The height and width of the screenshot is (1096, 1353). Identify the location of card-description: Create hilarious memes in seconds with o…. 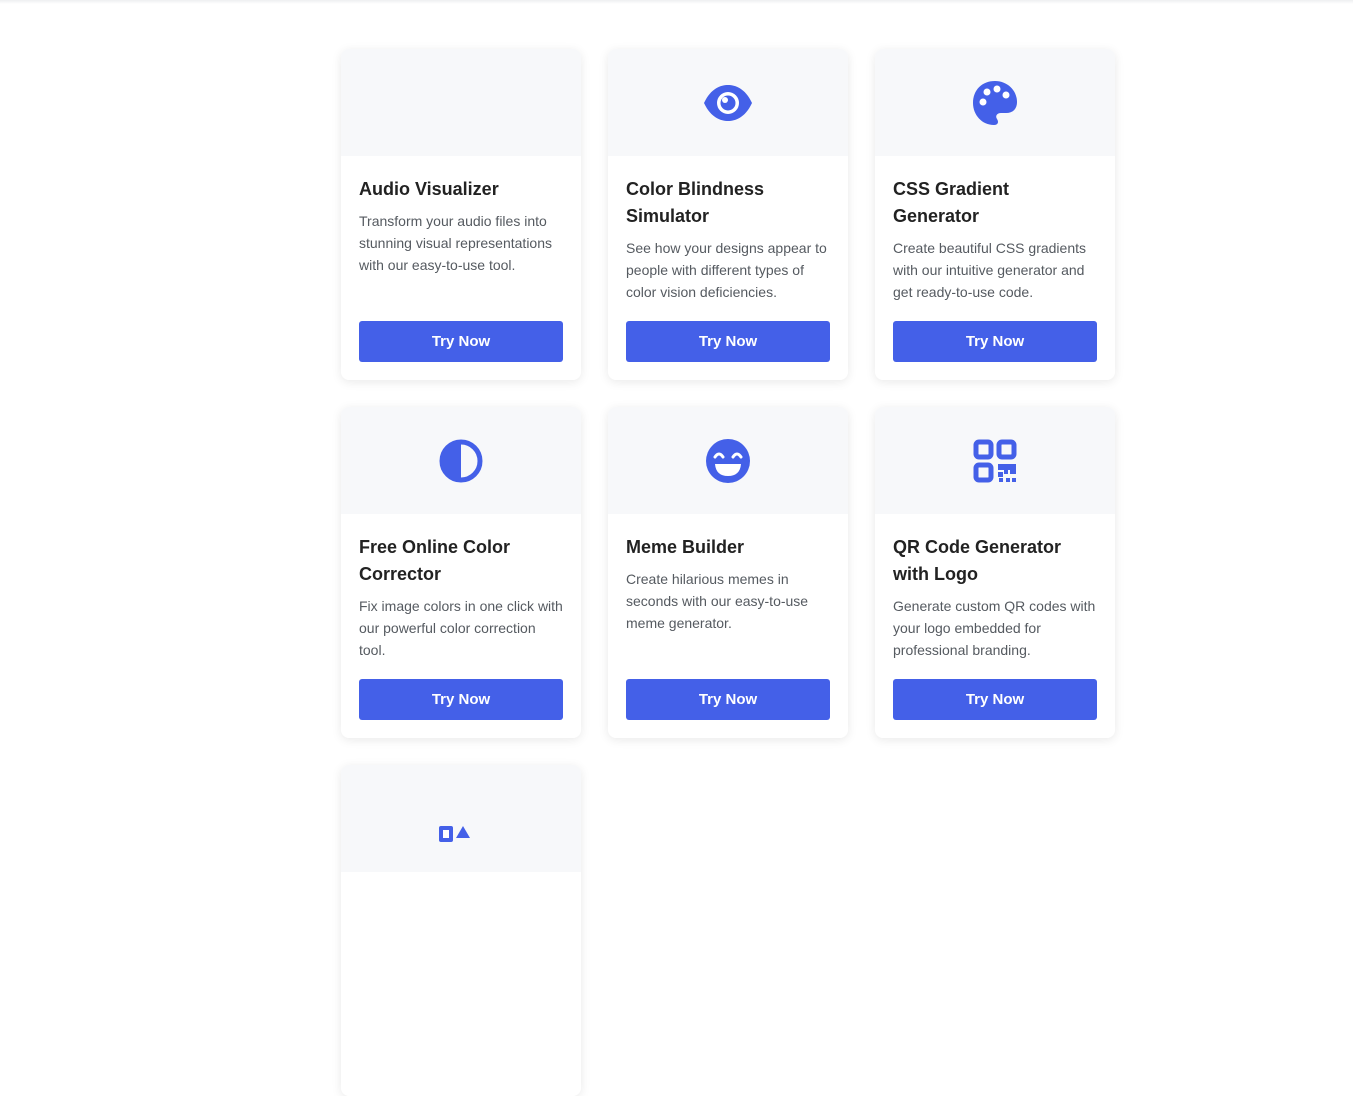
(717, 601).